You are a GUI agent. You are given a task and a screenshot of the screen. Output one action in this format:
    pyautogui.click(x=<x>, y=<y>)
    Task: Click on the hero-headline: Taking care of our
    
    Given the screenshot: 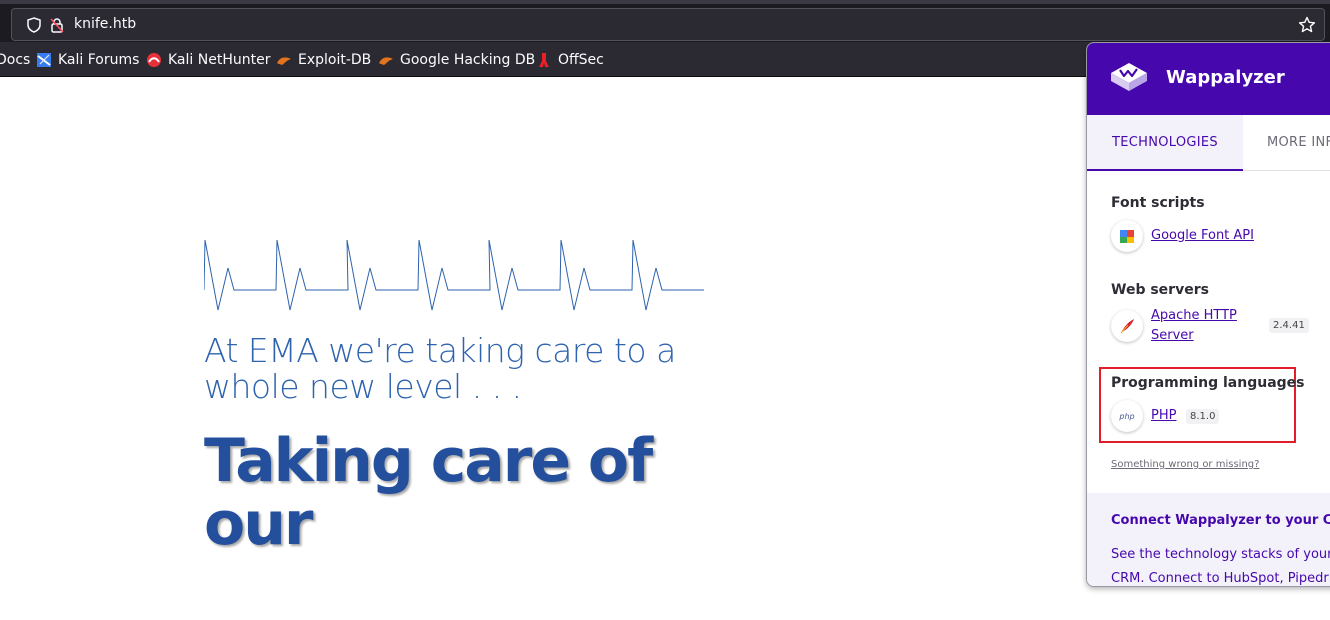 What is the action you would take?
    pyautogui.click(x=428, y=492)
    